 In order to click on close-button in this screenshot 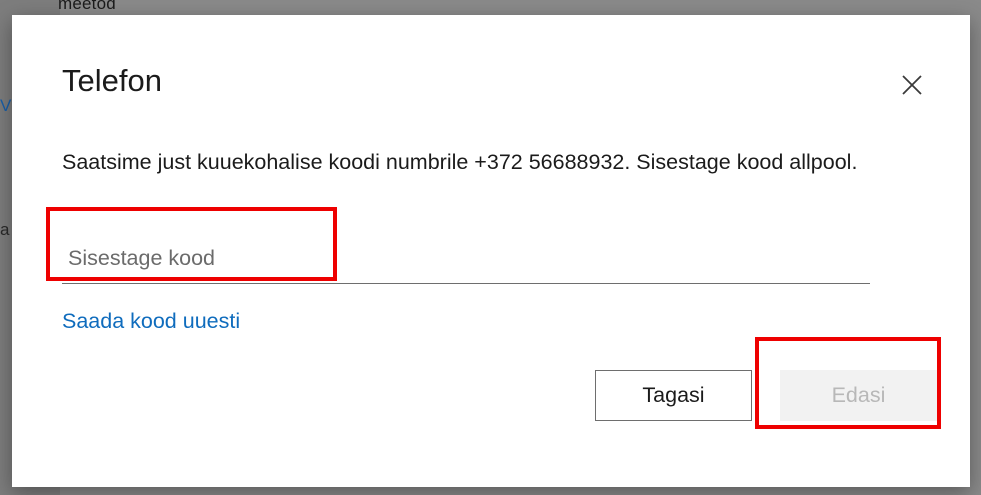, I will do `click(912, 85)`.